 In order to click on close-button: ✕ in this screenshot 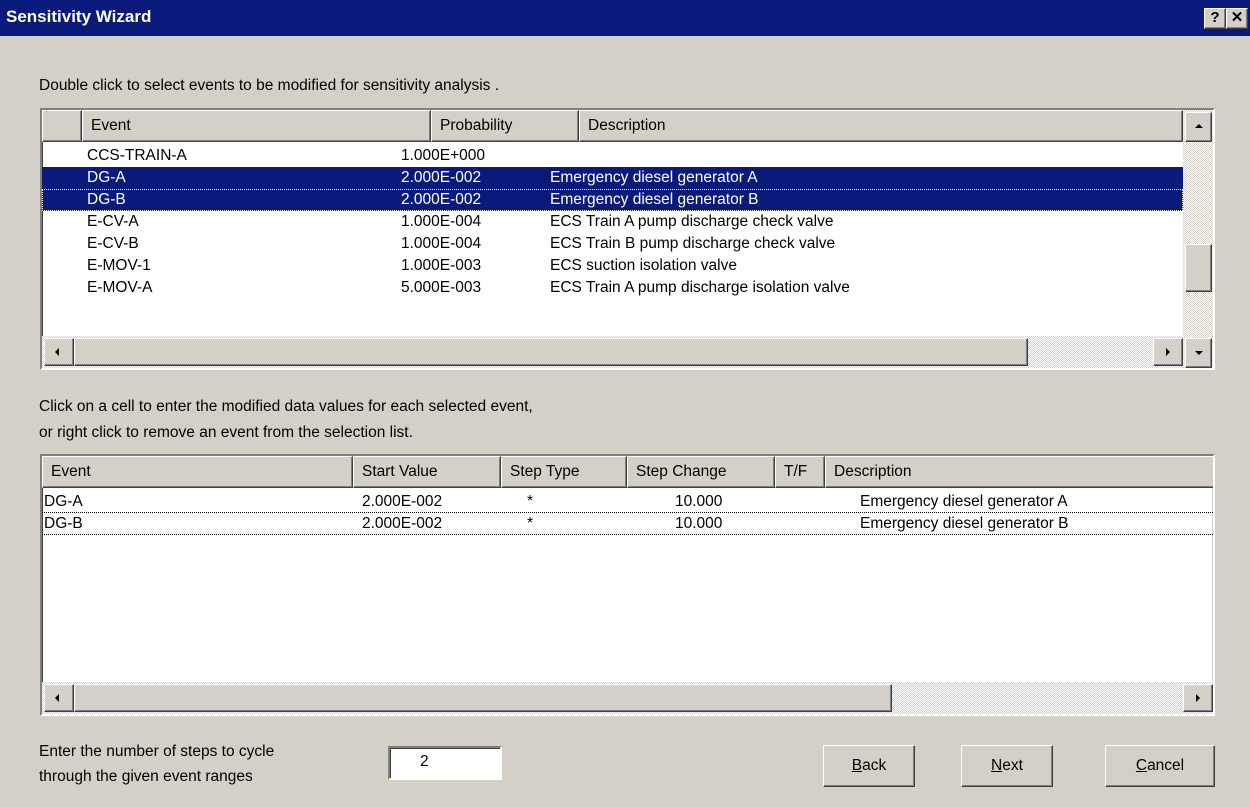, I will do `click(1237, 18)`.